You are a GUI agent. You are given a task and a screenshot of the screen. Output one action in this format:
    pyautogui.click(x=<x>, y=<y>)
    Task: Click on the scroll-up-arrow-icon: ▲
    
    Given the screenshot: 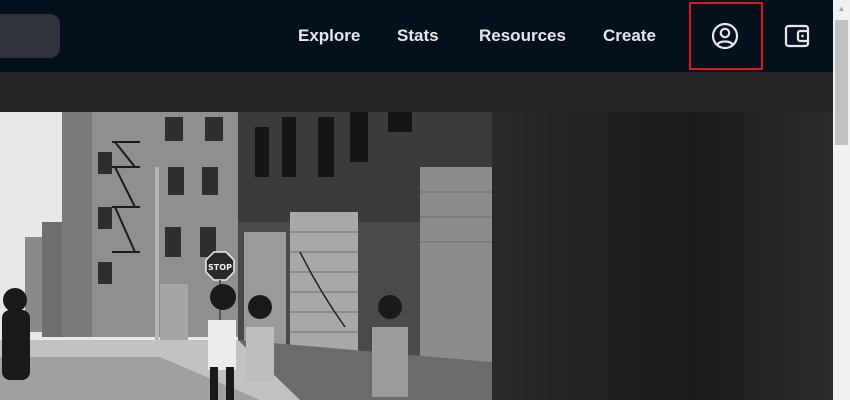 What is the action you would take?
    pyautogui.click(x=841, y=8)
    